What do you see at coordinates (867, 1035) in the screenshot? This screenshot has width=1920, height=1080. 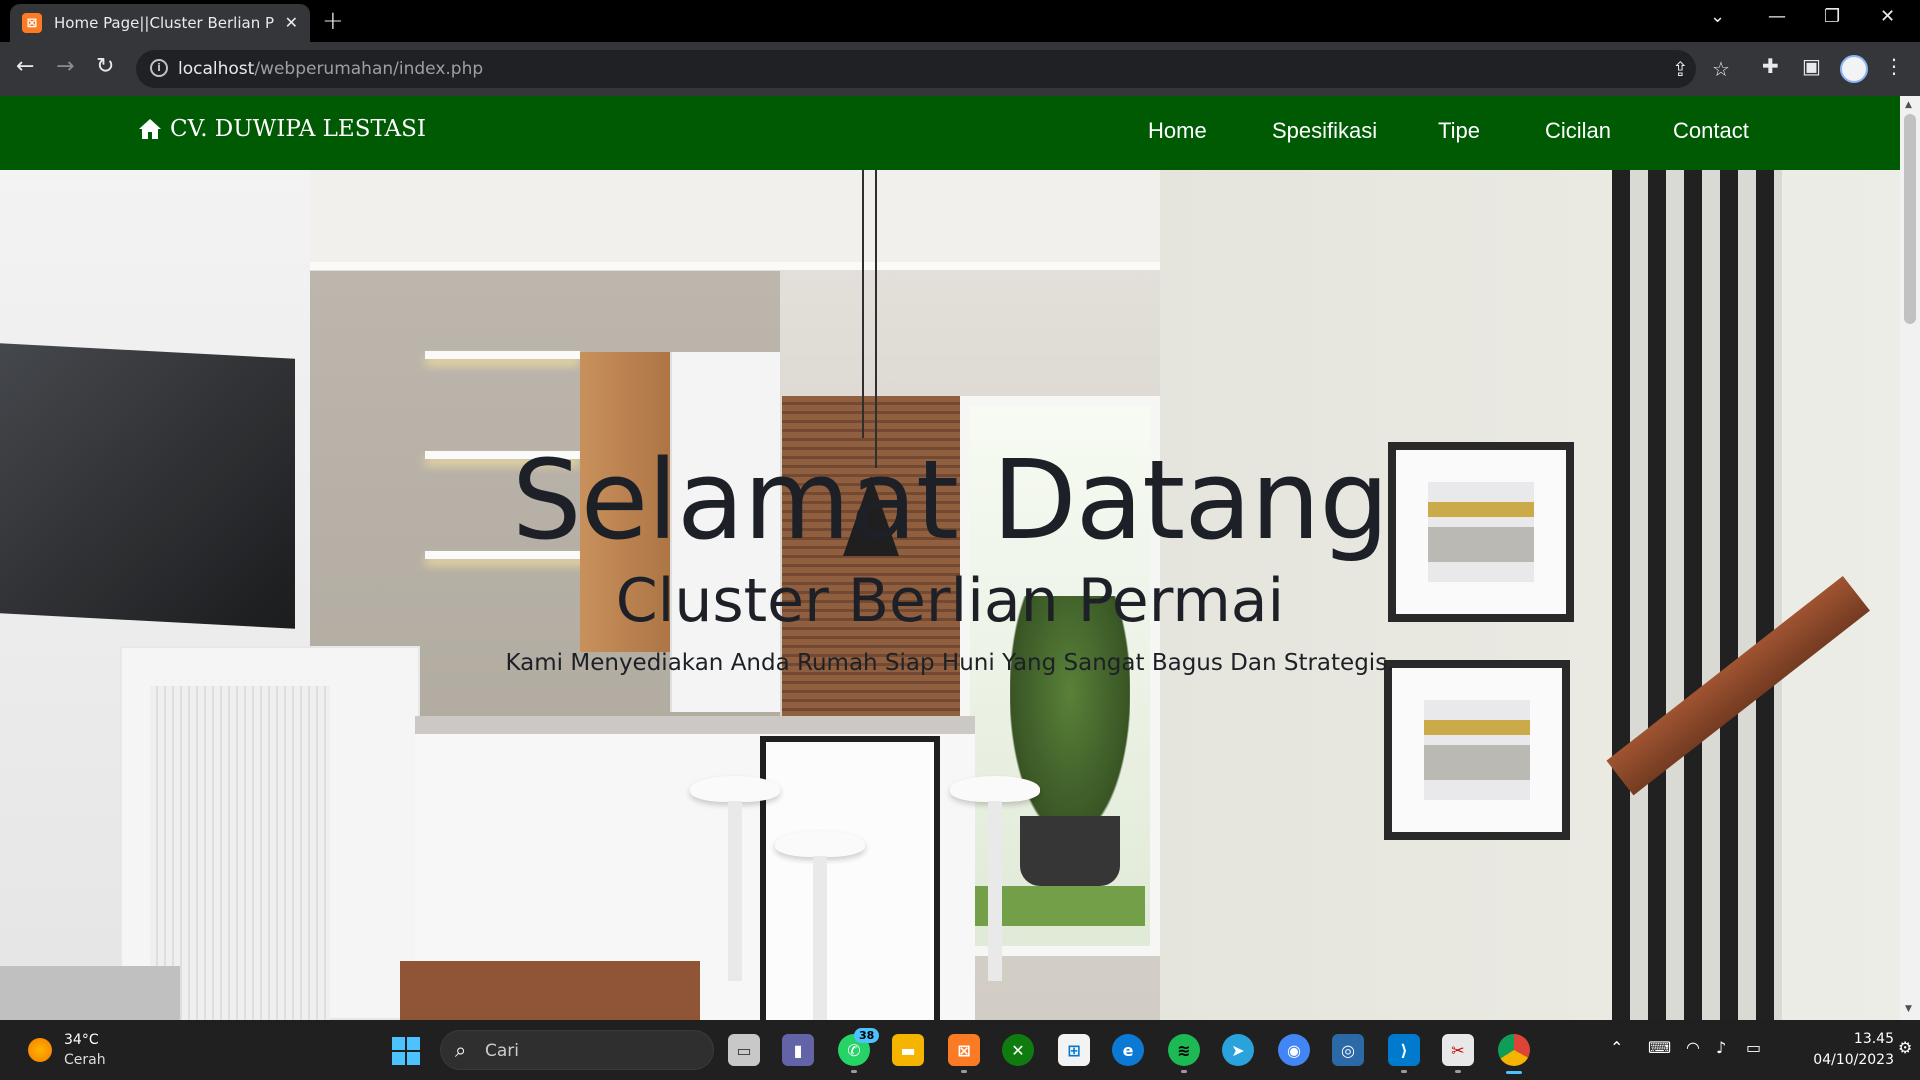 I see `whatsapp-badge: 38` at bounding box center [867, 1035].